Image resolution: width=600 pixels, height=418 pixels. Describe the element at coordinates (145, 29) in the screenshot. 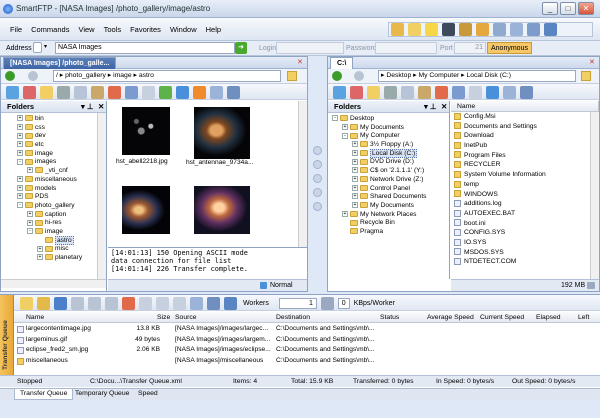

I see `menu-favorites: Favorites` at that location.